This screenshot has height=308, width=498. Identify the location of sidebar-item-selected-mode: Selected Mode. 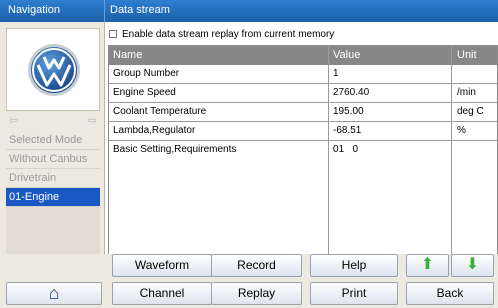
(53, 140).